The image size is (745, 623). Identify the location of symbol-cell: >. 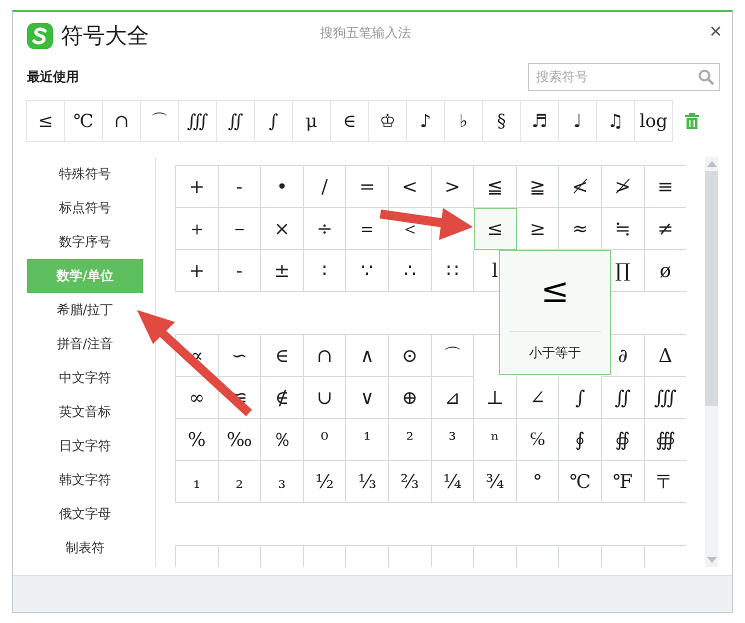
(453, 187).